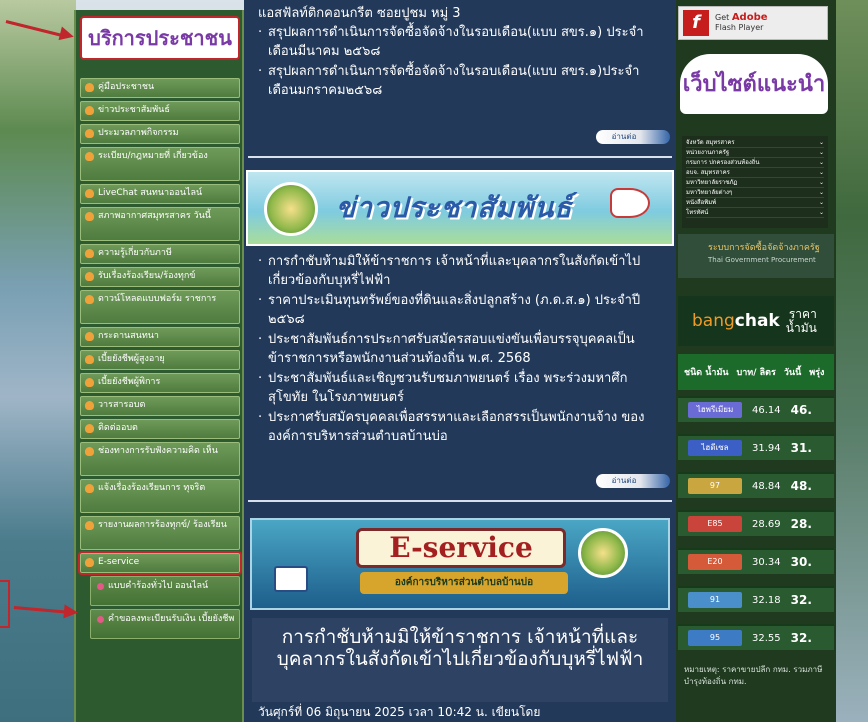  What do you see at coordinates (755, 203) in the screenshot?
I see `site-link: หนังสือพิมพ์ ⌄` at bounding box center [755, 203].